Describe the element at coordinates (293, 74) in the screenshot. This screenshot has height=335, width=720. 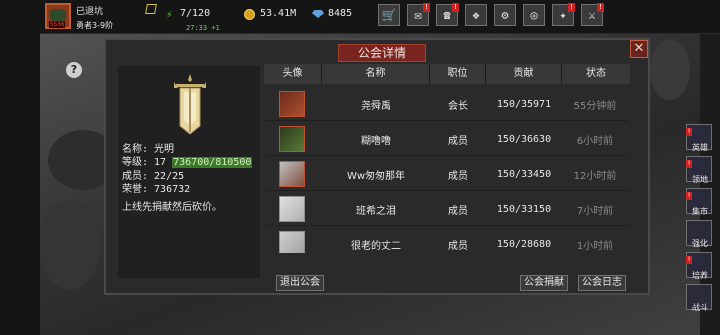
I see `header-avatar: 头像` at that location.